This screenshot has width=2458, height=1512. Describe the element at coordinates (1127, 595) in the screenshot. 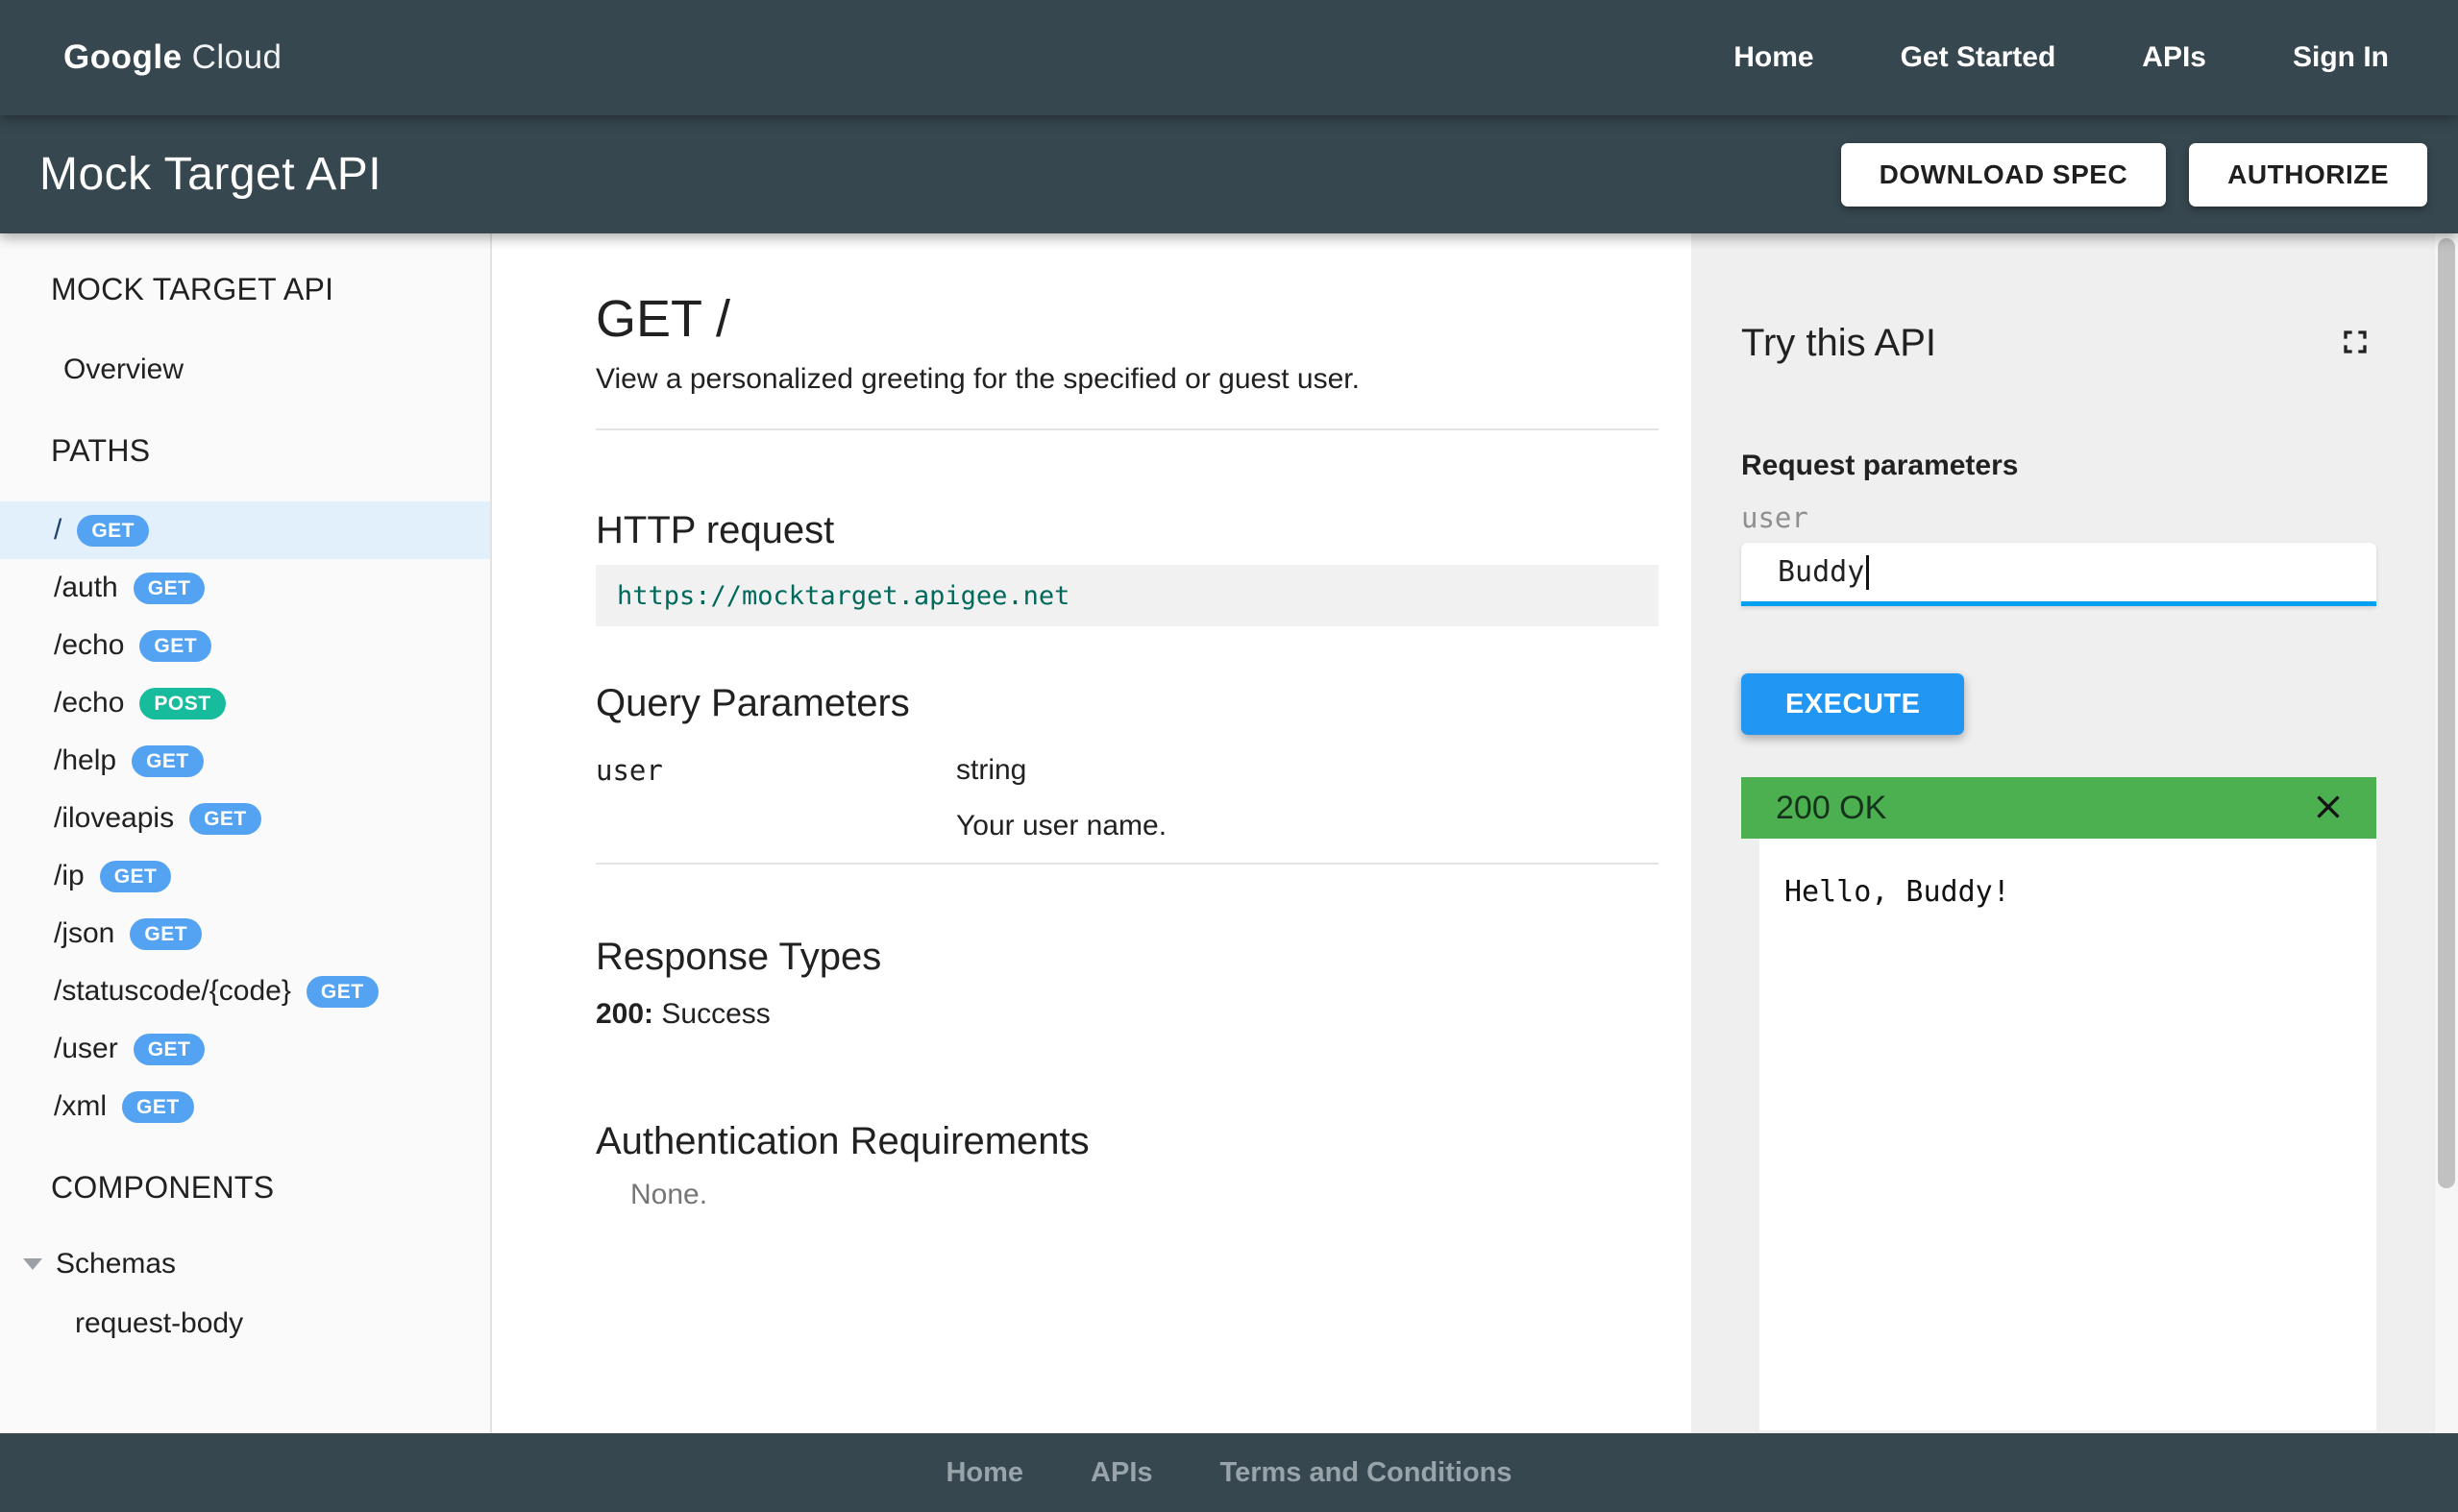

I see `http-request-url-box: https://mocktarget.apigee.net` at that location.